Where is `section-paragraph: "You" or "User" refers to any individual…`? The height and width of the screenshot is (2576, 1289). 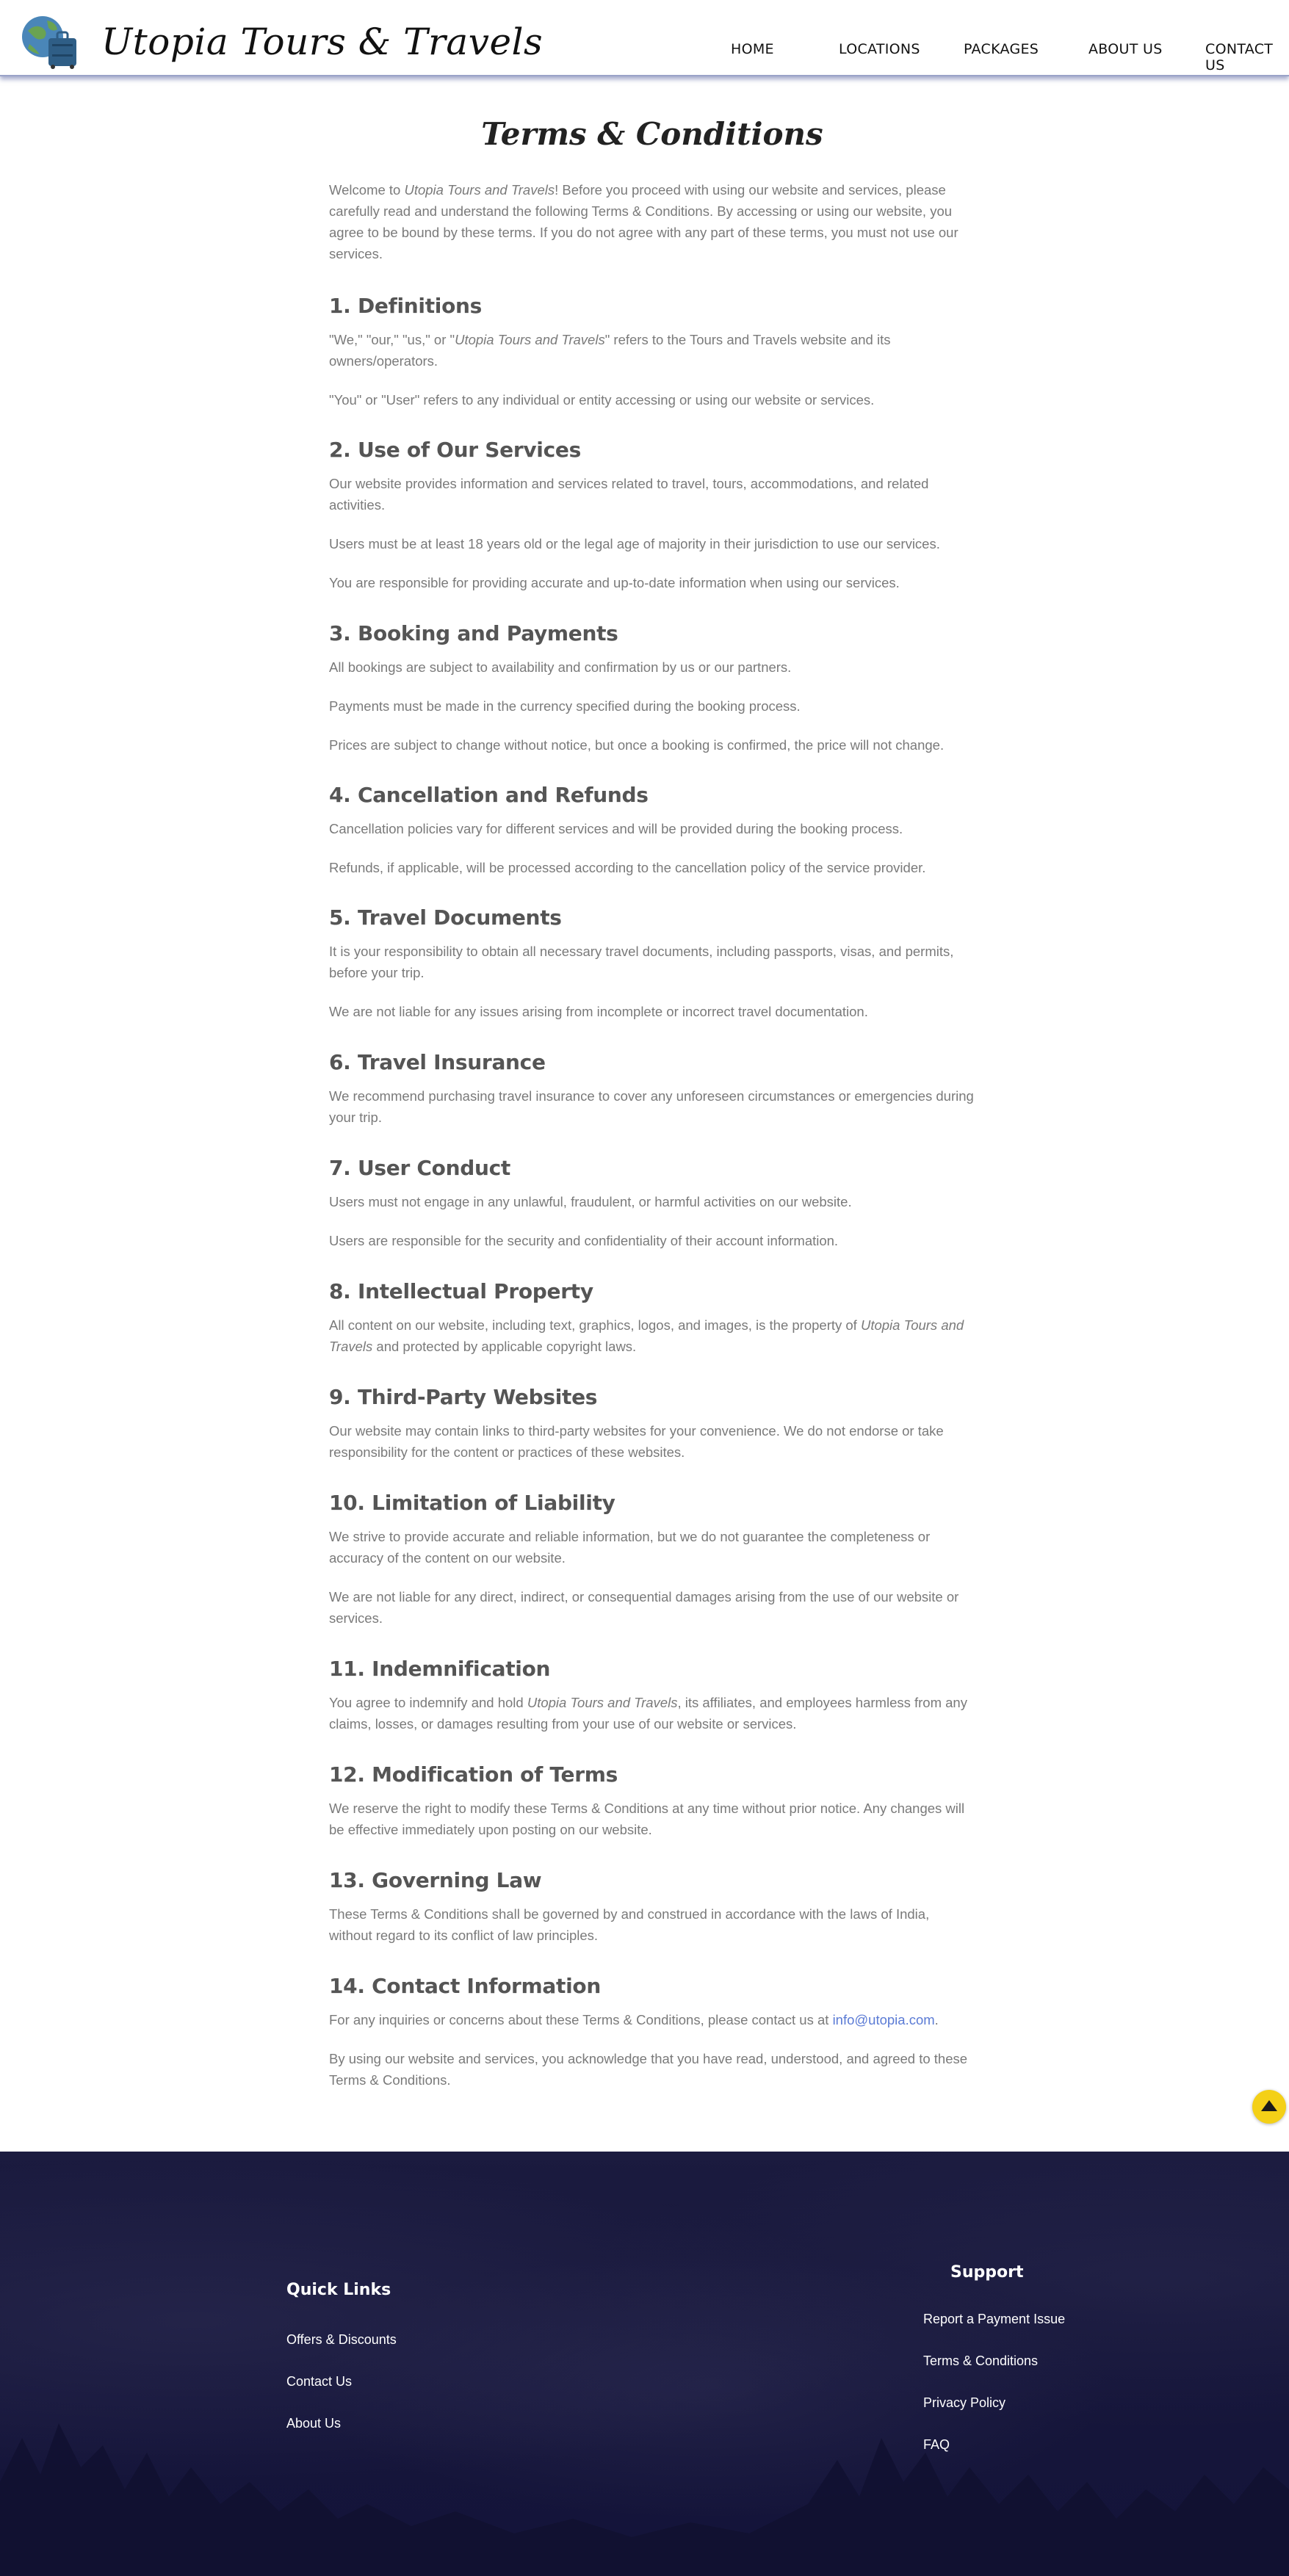 section-paragraph: "You" or "User" refers to any individual… is located at coordinates (602, 400).